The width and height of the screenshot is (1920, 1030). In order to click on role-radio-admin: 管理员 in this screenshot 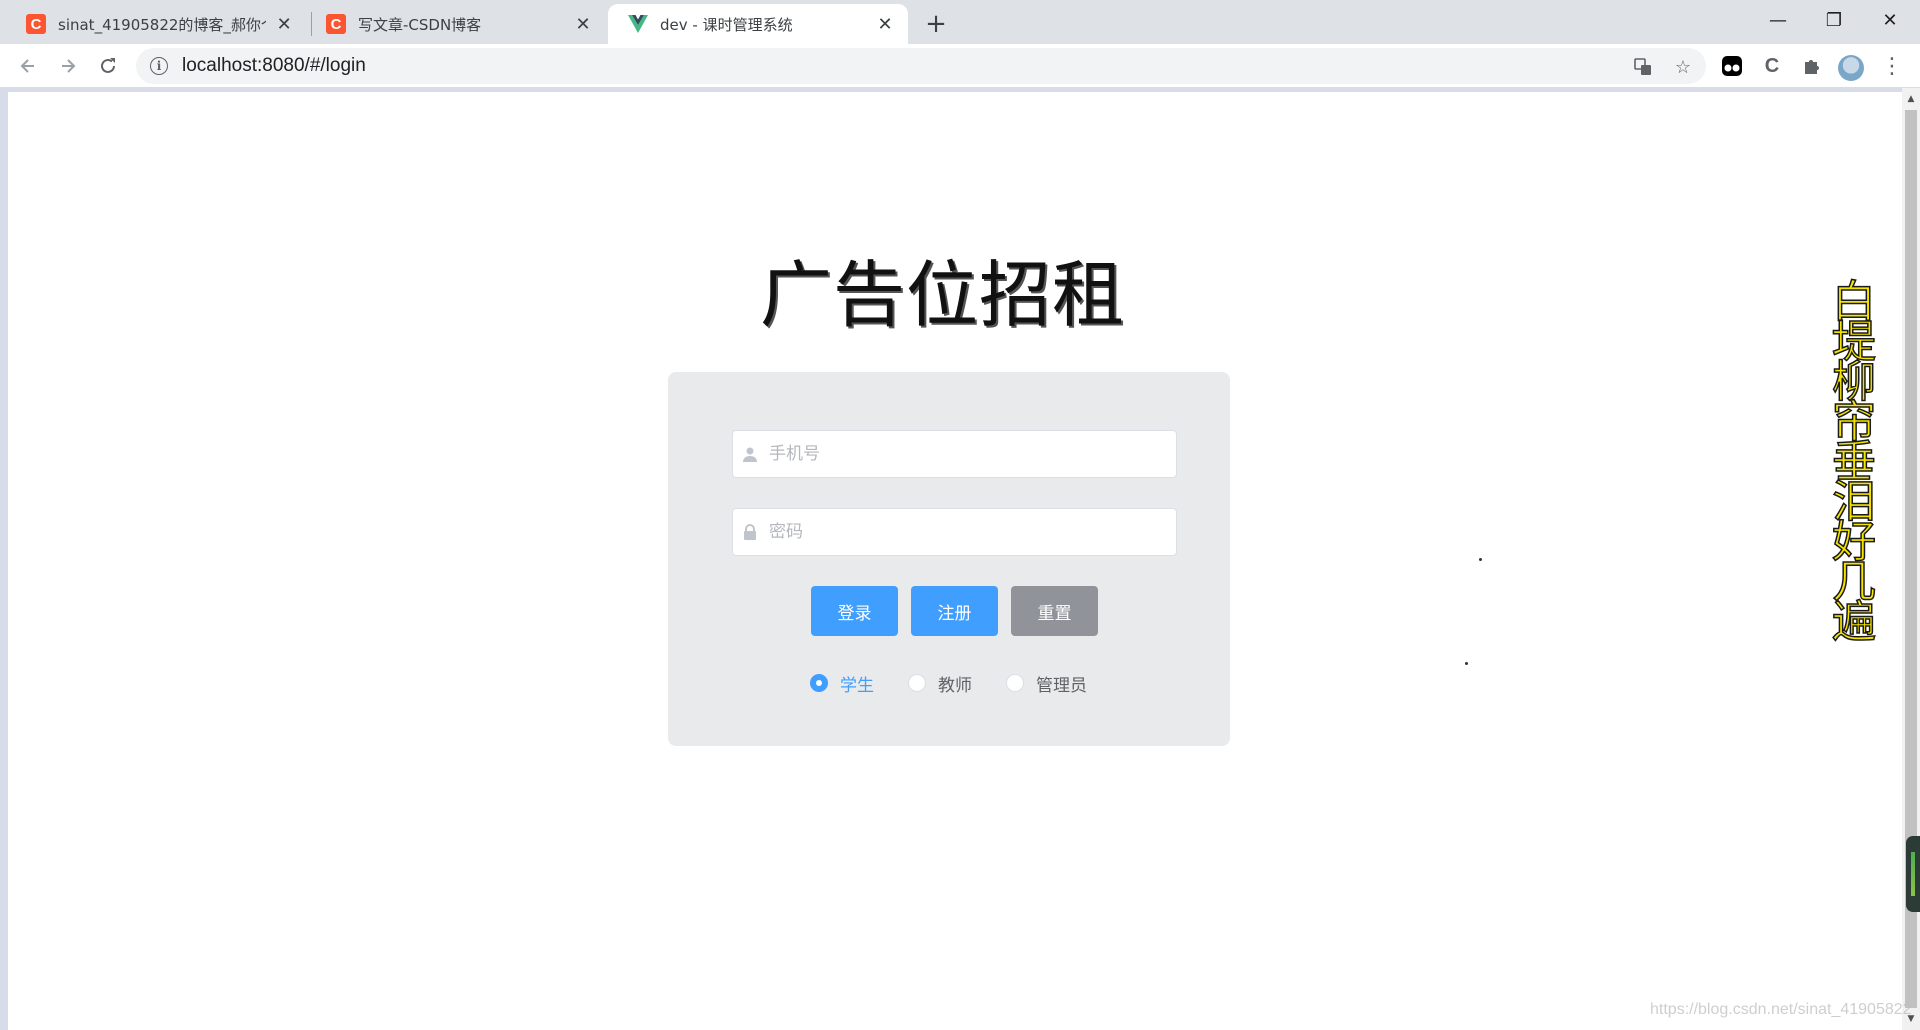, I will do `click(1046, 683)`.